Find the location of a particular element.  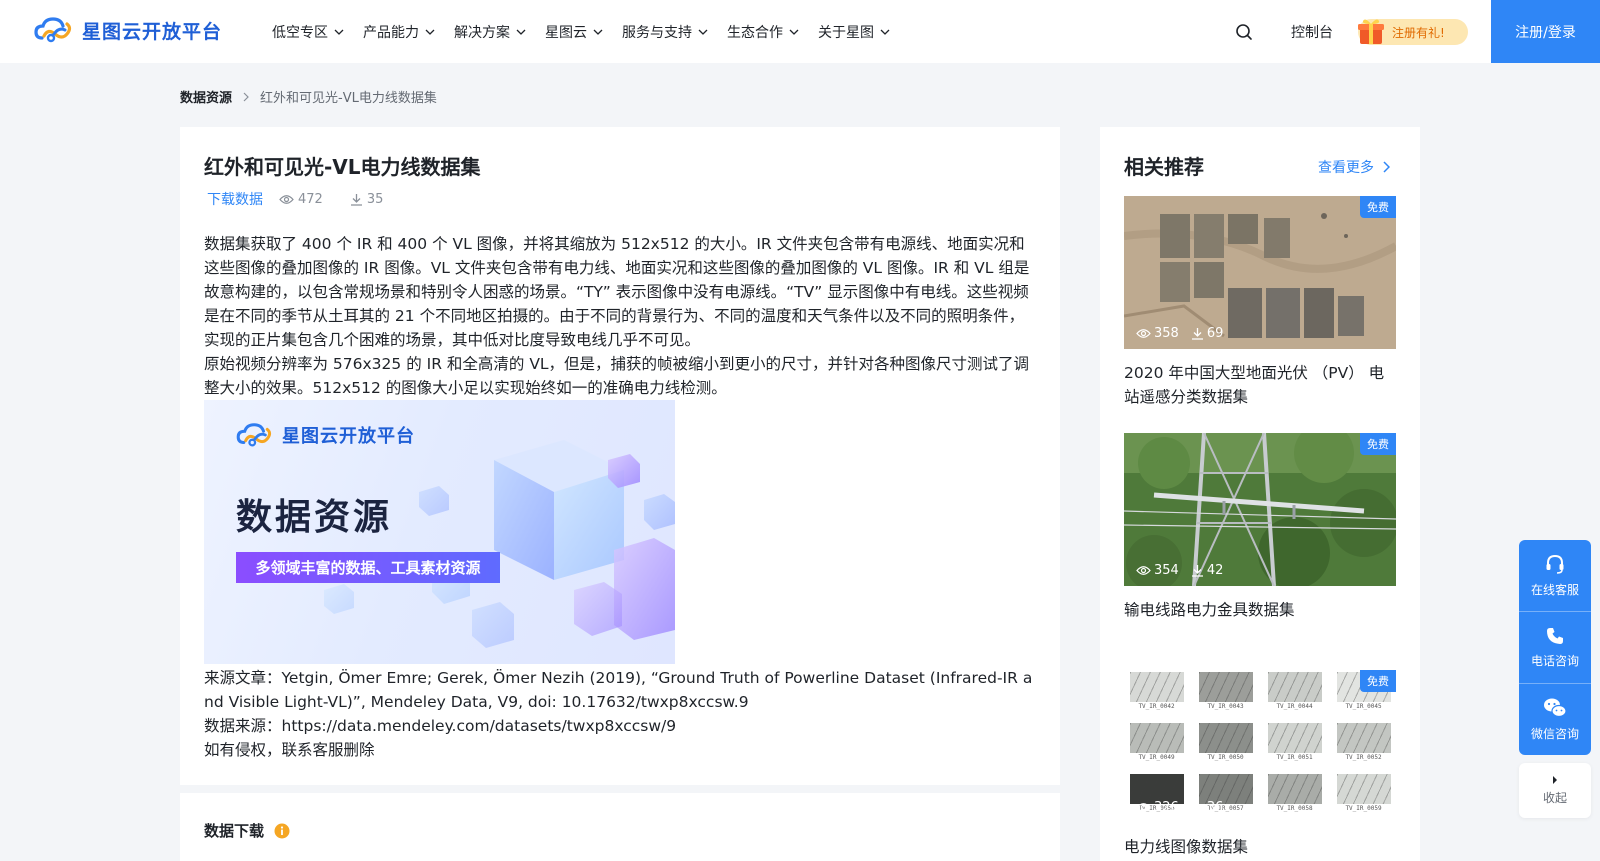

recommendation-stats: 358 69 is located at coordinates (1185, 333).